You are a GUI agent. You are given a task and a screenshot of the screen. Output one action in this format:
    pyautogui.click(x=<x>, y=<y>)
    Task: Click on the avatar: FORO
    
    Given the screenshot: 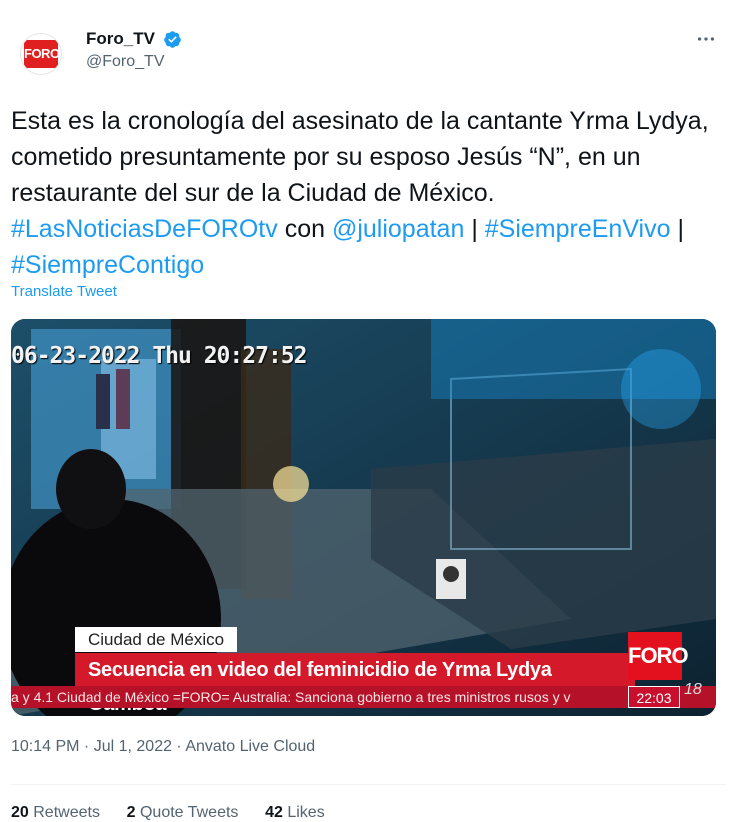 What is the action you would take?
    pyautogui.click(x=41, y=54)
    